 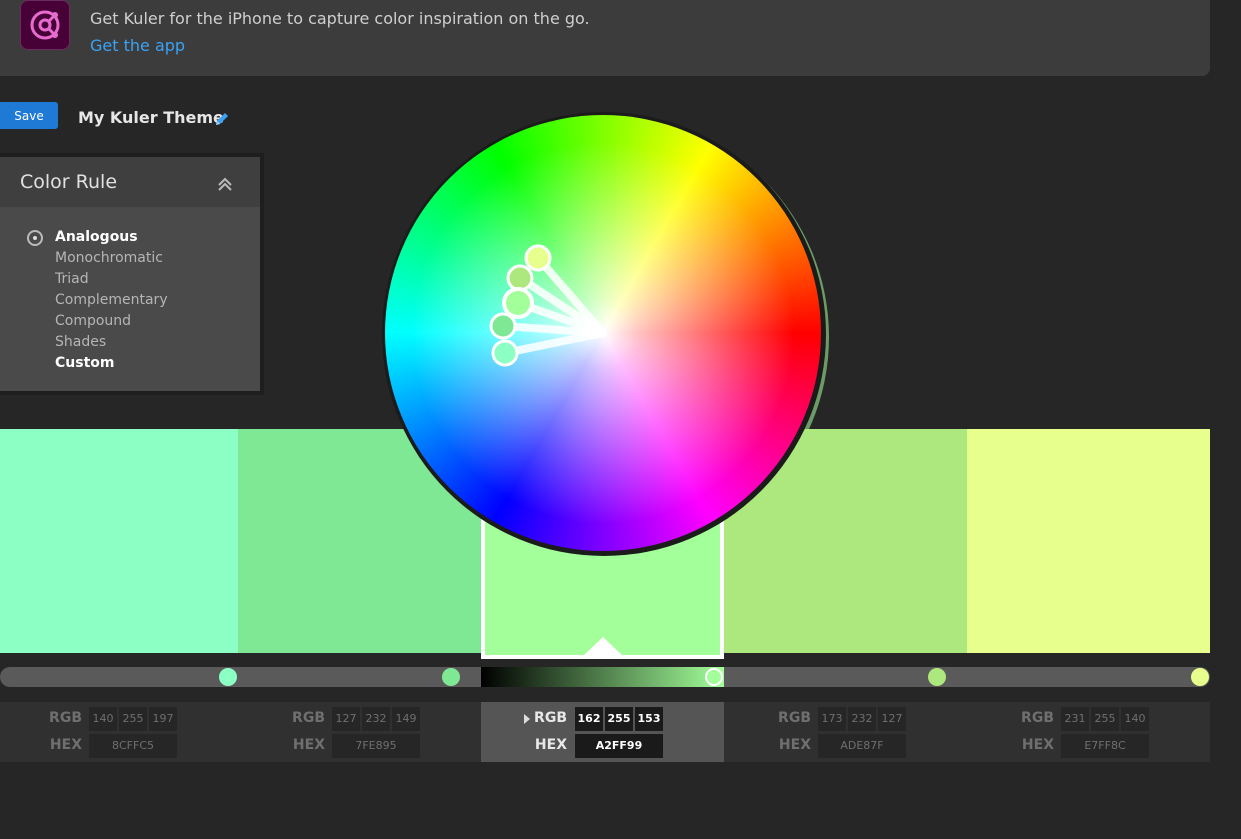 What do you see at coordinates (130, 182) in the screenshot?
I see `color-rule-header: Color Rule` at bounding box center [130, 182].